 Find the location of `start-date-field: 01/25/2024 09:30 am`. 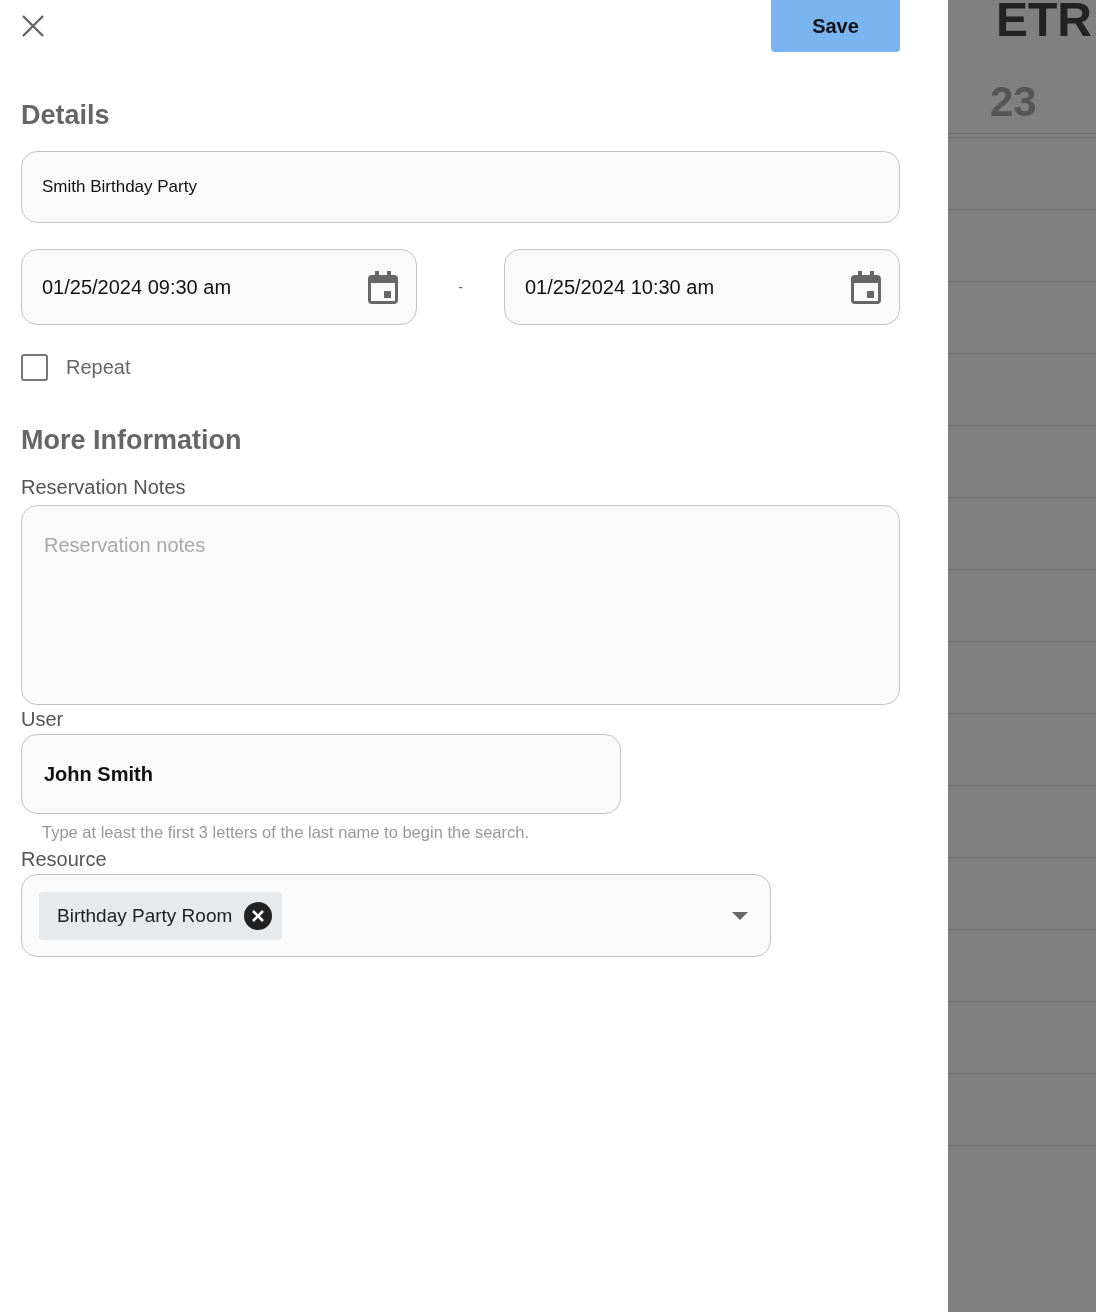

start-date-field: 01/25/2024 09:30 am is located at coordinates (219, 287).